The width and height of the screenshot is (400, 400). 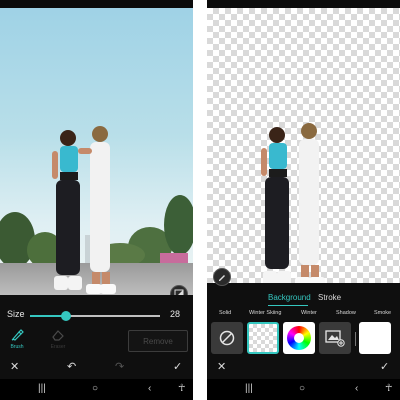 I want to click on right-action-bar: ✕ ✓, so click(x=303, y=368).